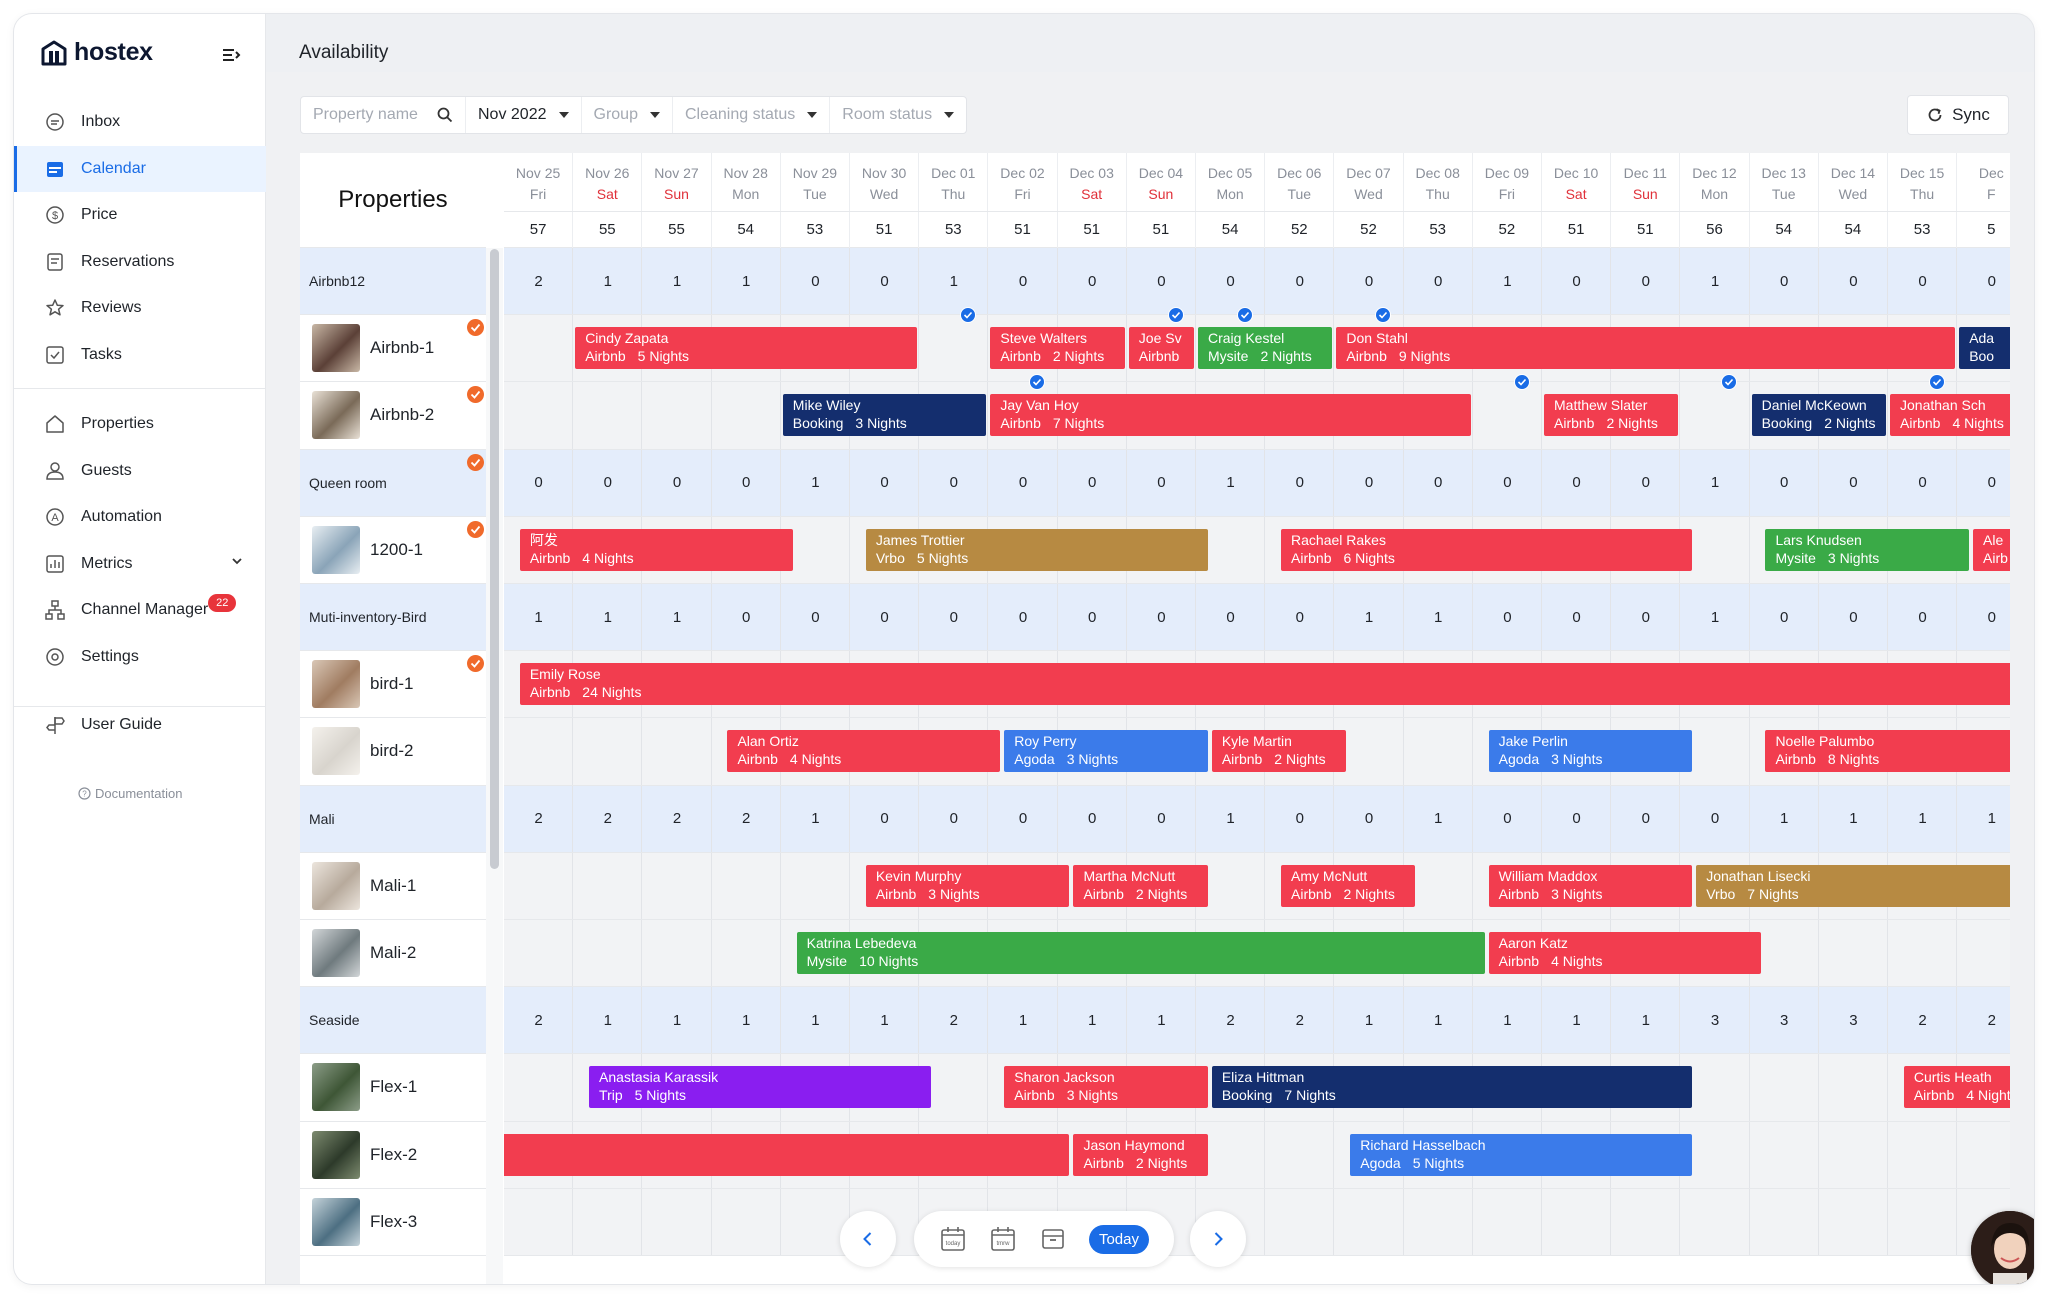 The width and height of the screenshot is (2048, 1298). I want to click on property-group-row: Seaside, so click(393, 1021).